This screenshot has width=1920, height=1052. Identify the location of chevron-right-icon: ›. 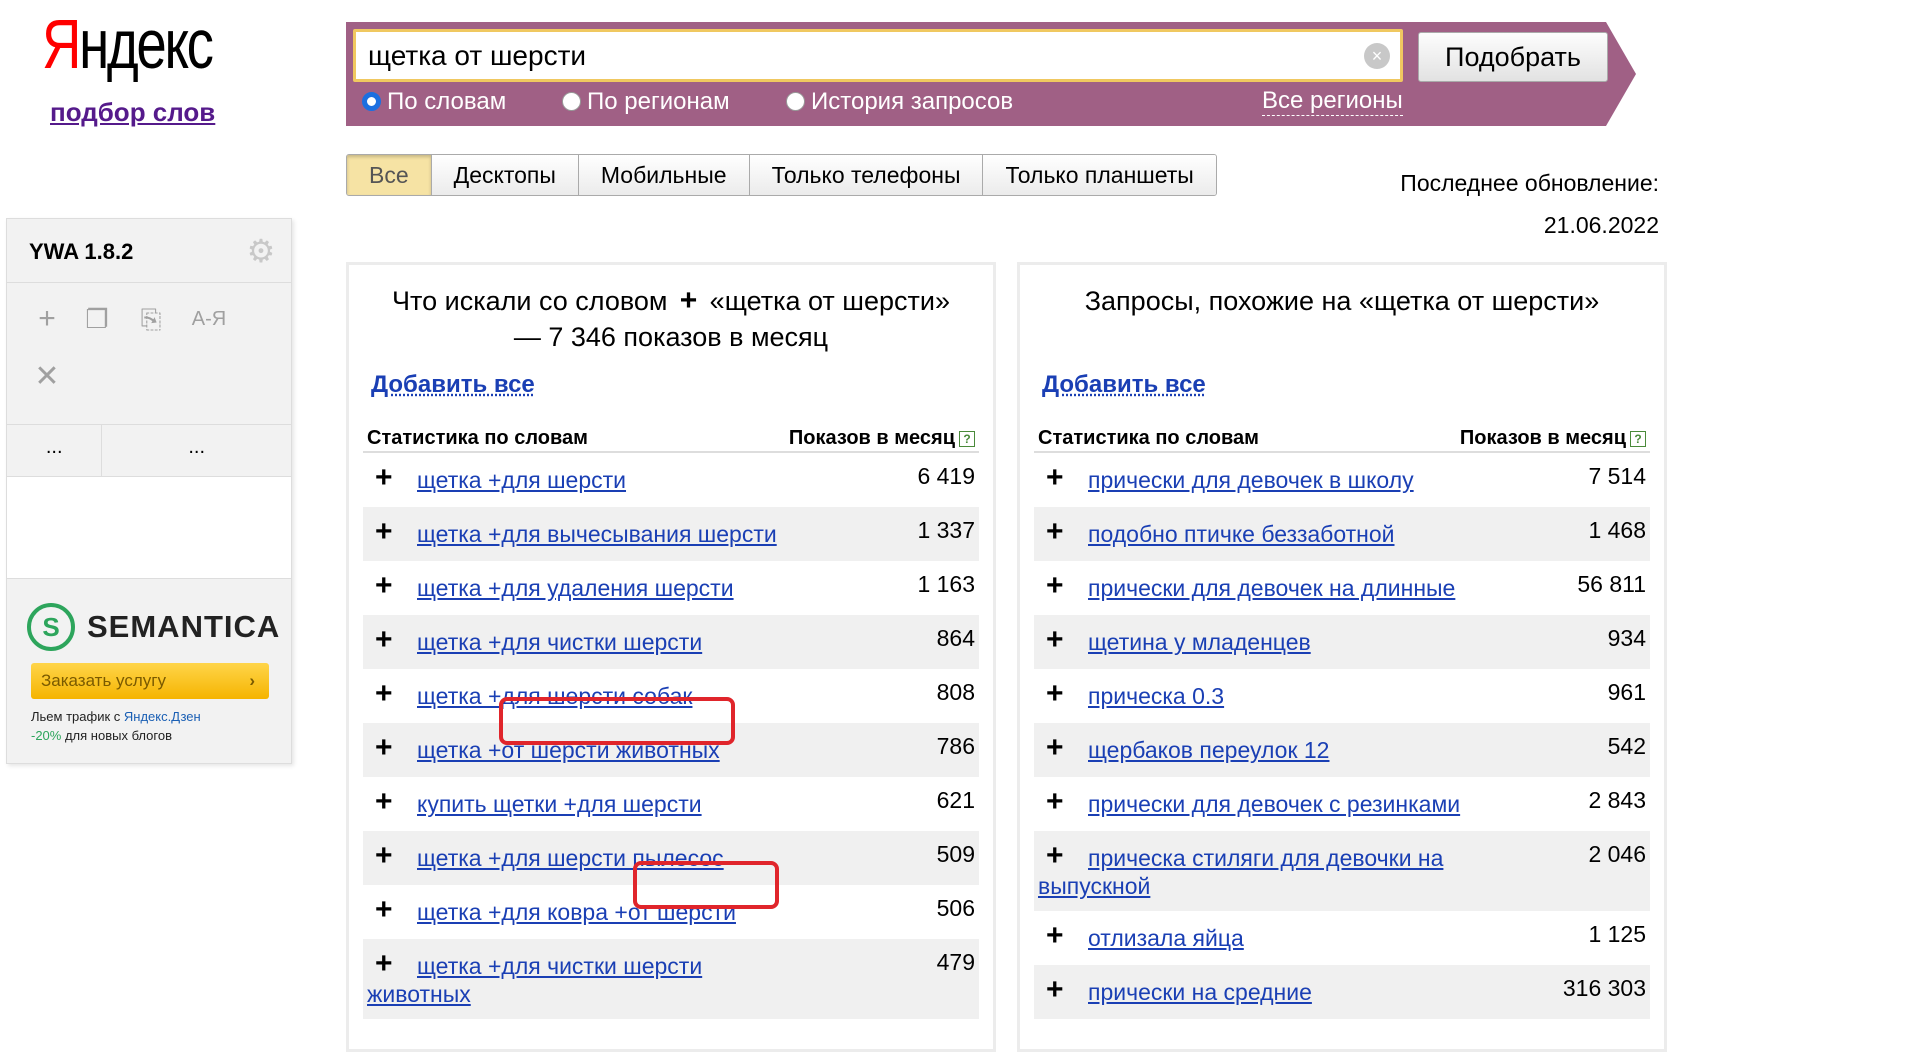
(252, 680).